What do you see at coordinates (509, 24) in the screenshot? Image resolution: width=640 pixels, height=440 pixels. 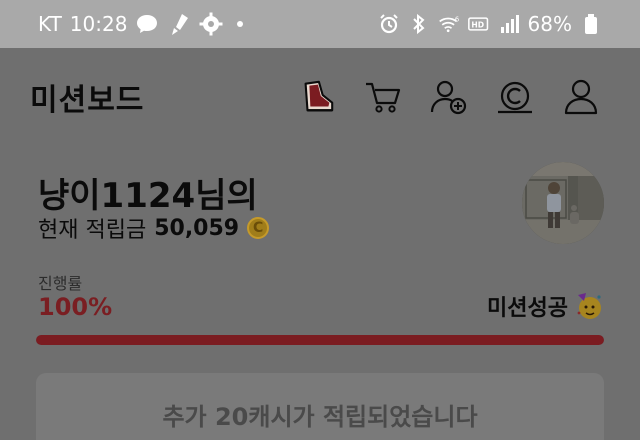 I see `signal-icon` at bounding box center [509, 24].